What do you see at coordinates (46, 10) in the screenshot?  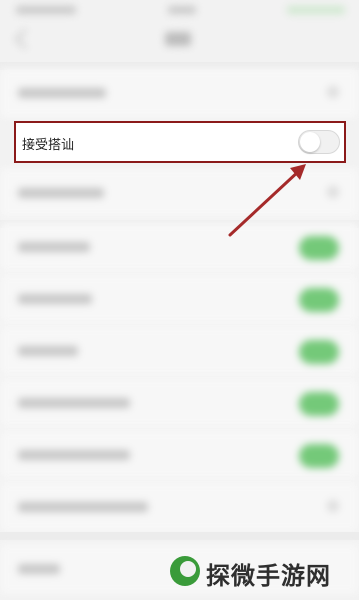 I see `status-time-placeholder` at bounding box center [46, 10].